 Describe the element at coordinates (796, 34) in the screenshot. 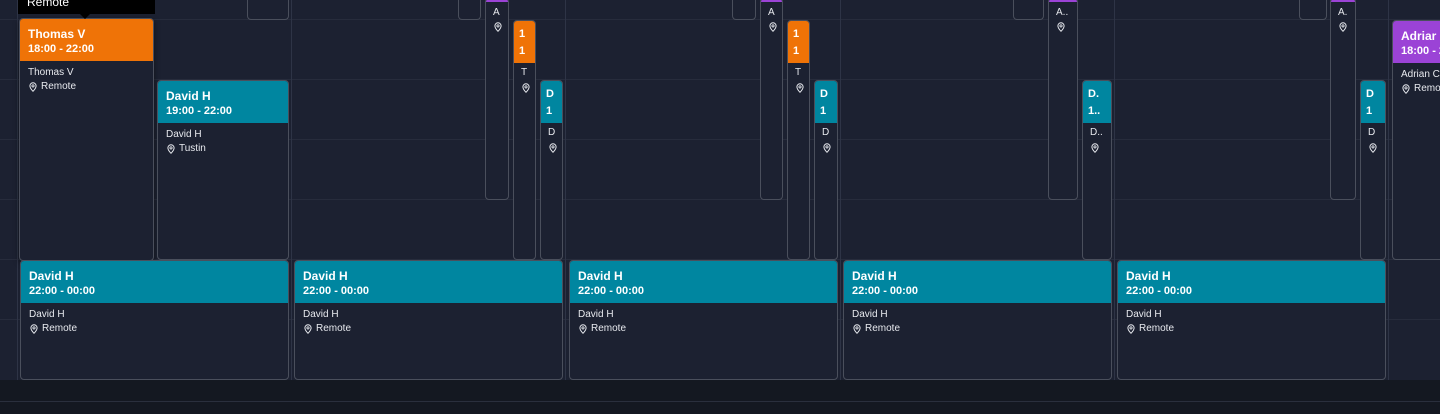

I see `event-title: 1` at that location.